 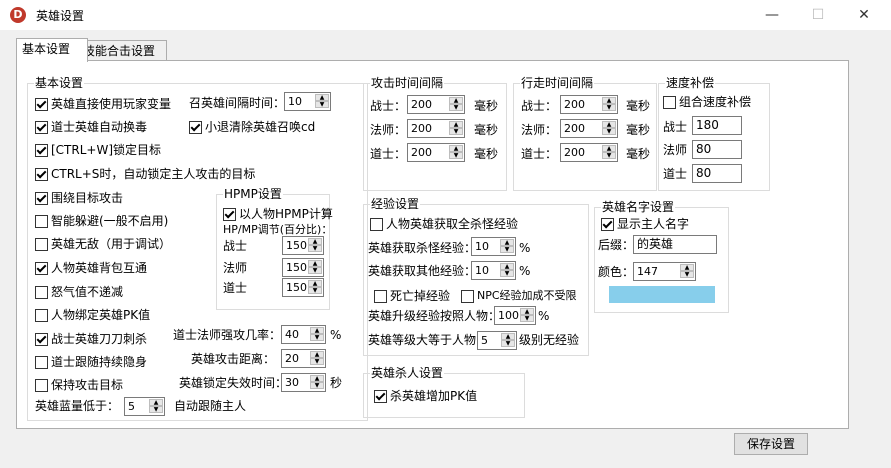 I want to click on option-smart-dodge: 智能躲避(一般不启用), so click(x=101, y=221).